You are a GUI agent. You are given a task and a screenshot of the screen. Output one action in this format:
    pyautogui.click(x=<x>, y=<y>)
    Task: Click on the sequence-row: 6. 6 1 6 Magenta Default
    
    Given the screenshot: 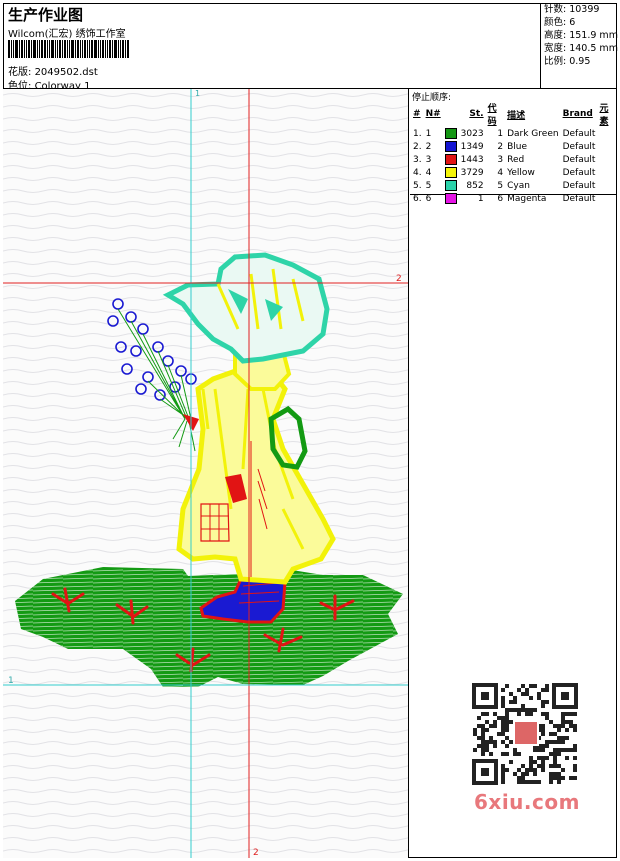 What is the action you would take?
    pyautogui.click(x=514, y=198)
    